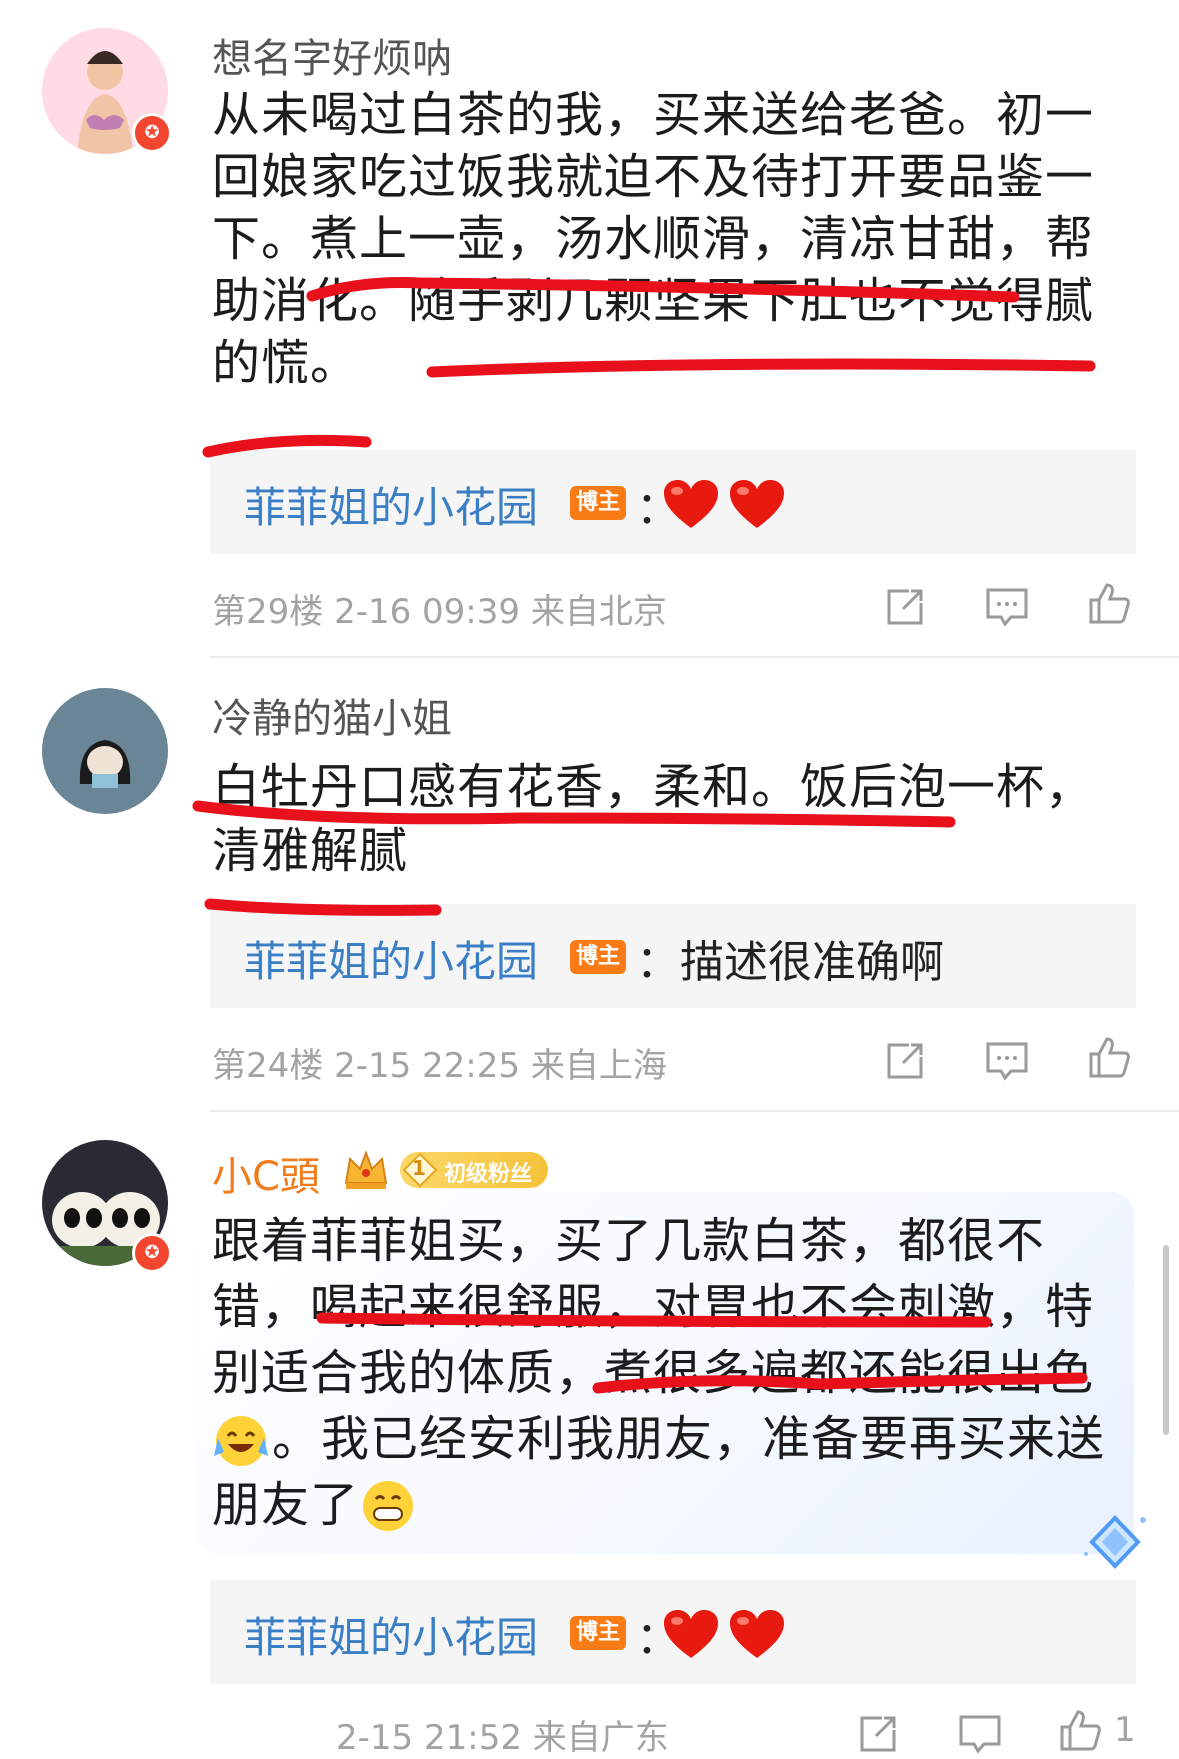 The width and height of the screenshot is (1179, 1759). Describe the element at coordinates (653, 1307) in the screenshot. I see `comment-line: 错，喝起来很舒服，对胃也不会刺激，特` at that location.